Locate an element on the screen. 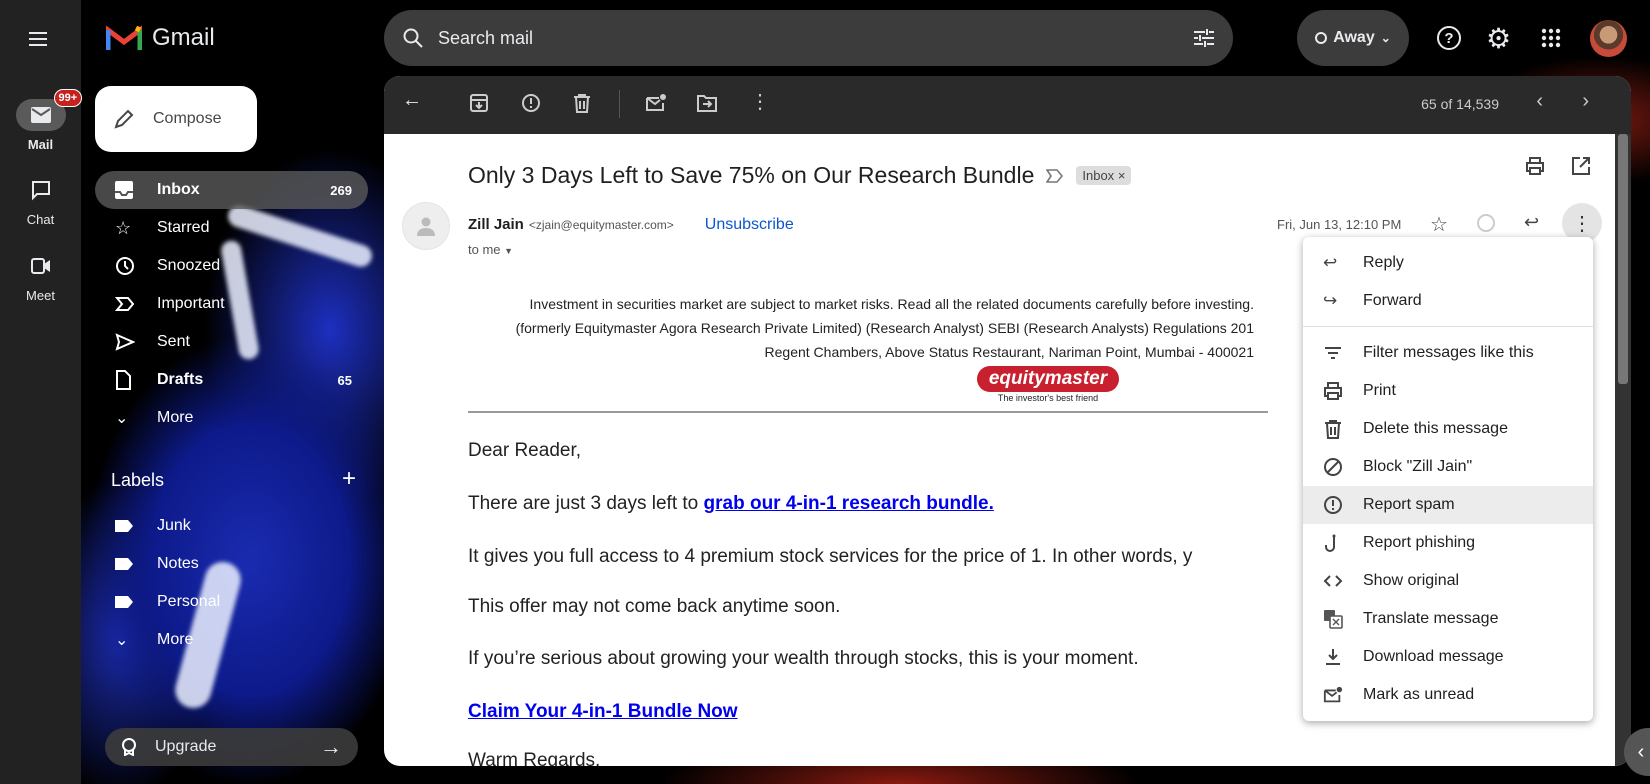  nav-starred: ☆ Starred is located at coordinates (231, 228).